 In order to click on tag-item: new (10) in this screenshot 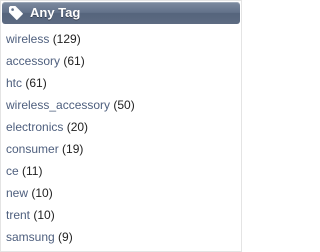, I will do `click(70, 195)`.